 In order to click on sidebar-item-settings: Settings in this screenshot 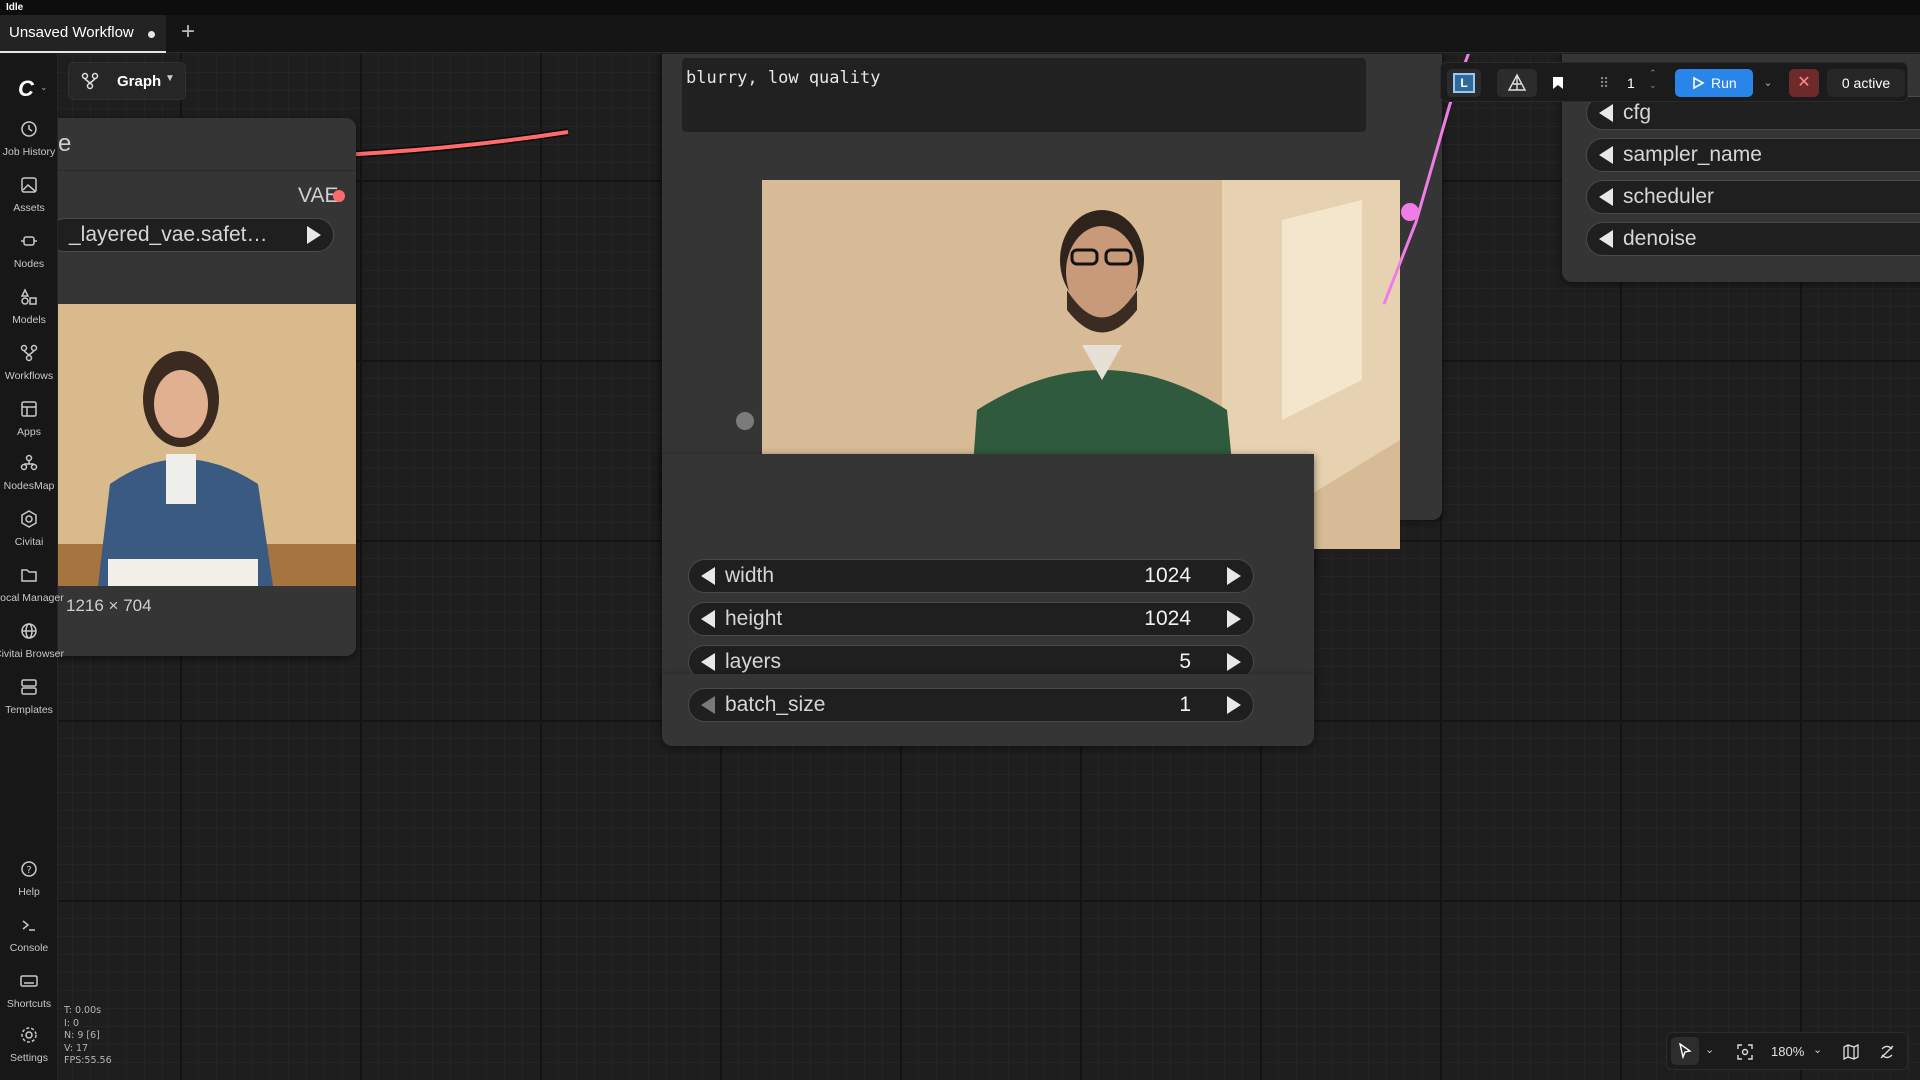, I will do `click(29, 1053)`.